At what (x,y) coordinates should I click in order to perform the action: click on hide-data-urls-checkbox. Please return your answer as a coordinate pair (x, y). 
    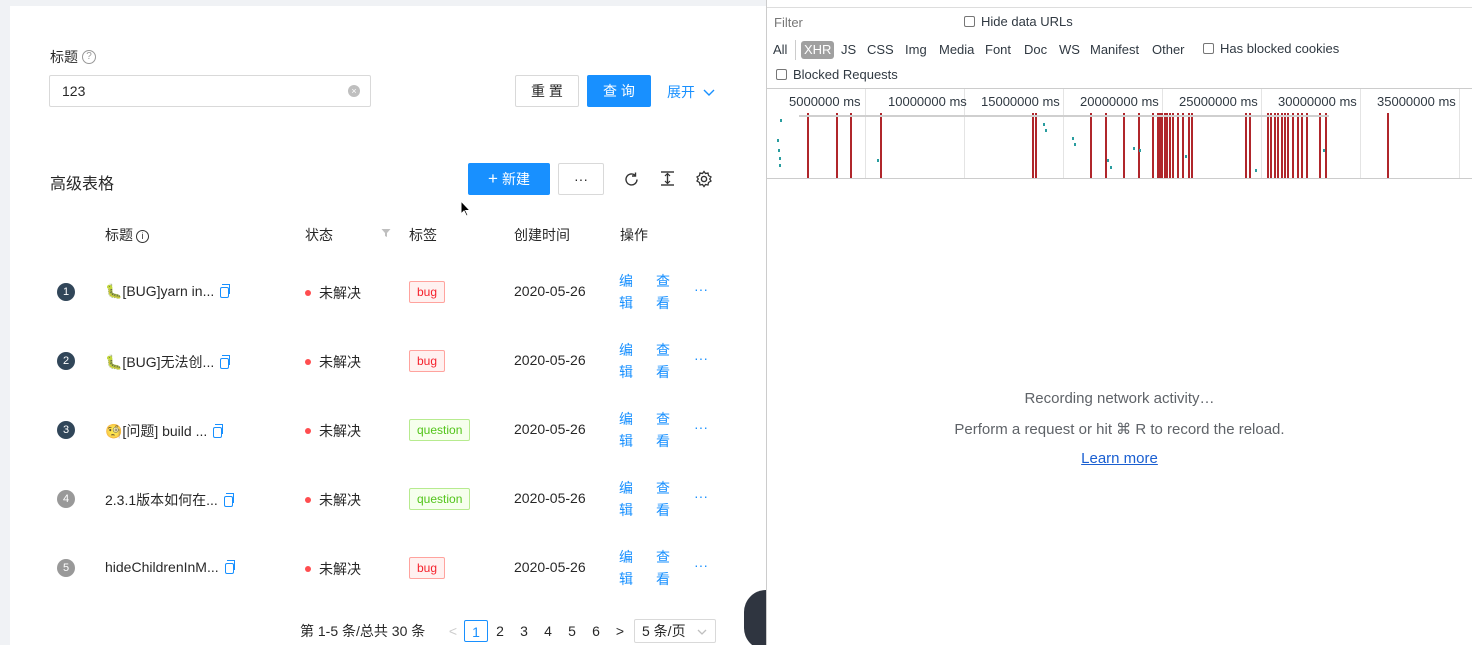
    Looking at the image, I should click on (969, 22).